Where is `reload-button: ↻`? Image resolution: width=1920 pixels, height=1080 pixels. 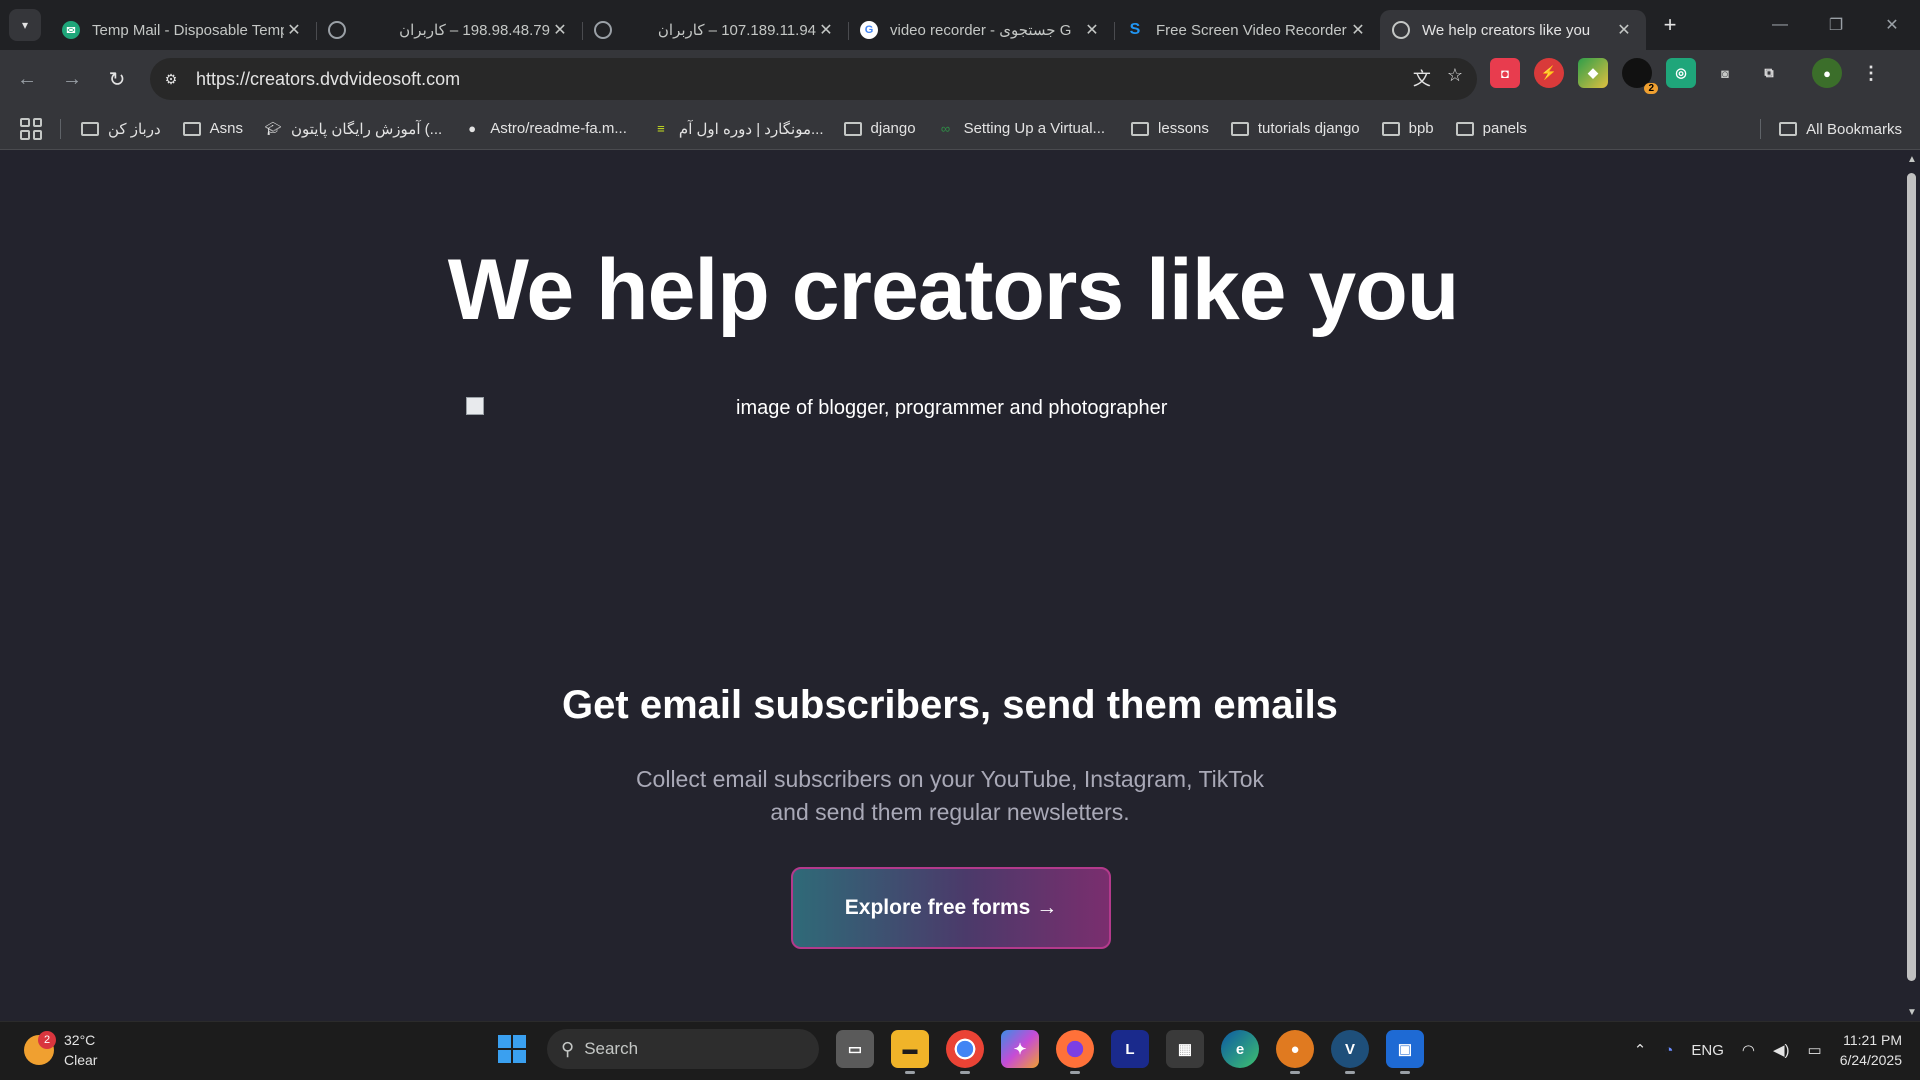
reload-button: ↻ is located at coordinates (117, 79).